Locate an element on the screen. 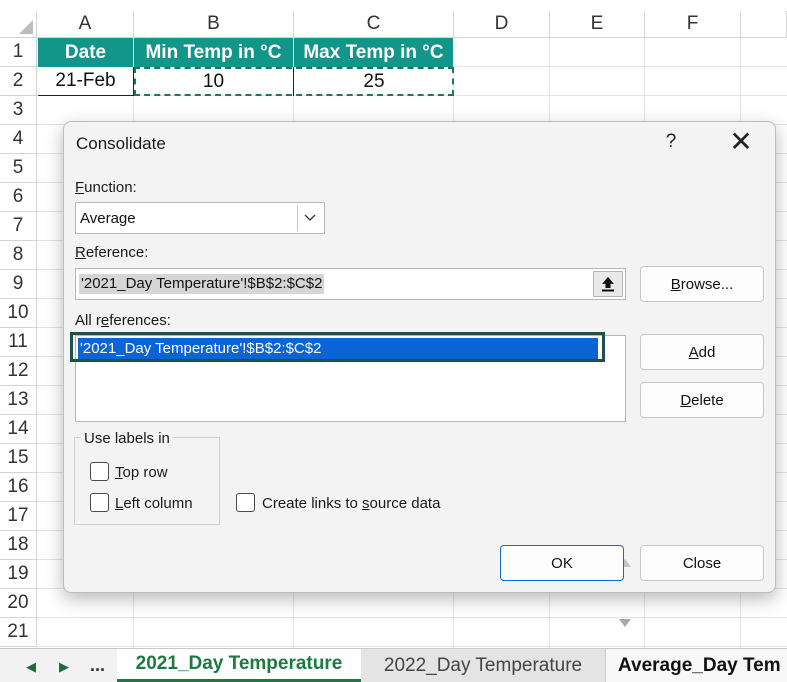  reference-label: Reference: is located at coordinates (111, 252).